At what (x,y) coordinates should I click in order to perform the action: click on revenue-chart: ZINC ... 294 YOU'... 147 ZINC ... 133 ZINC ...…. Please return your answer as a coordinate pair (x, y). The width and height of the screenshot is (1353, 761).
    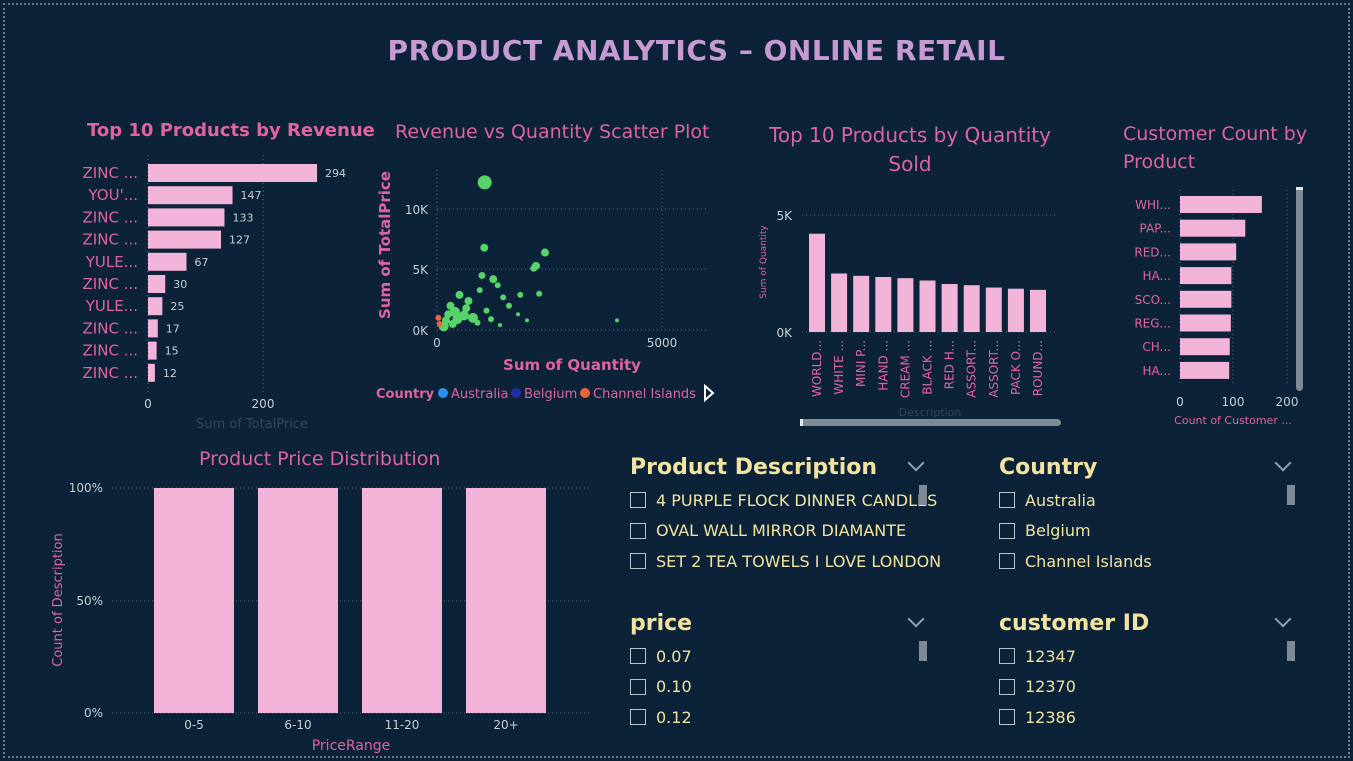
    Looking at the image, I should click on (220, 290).